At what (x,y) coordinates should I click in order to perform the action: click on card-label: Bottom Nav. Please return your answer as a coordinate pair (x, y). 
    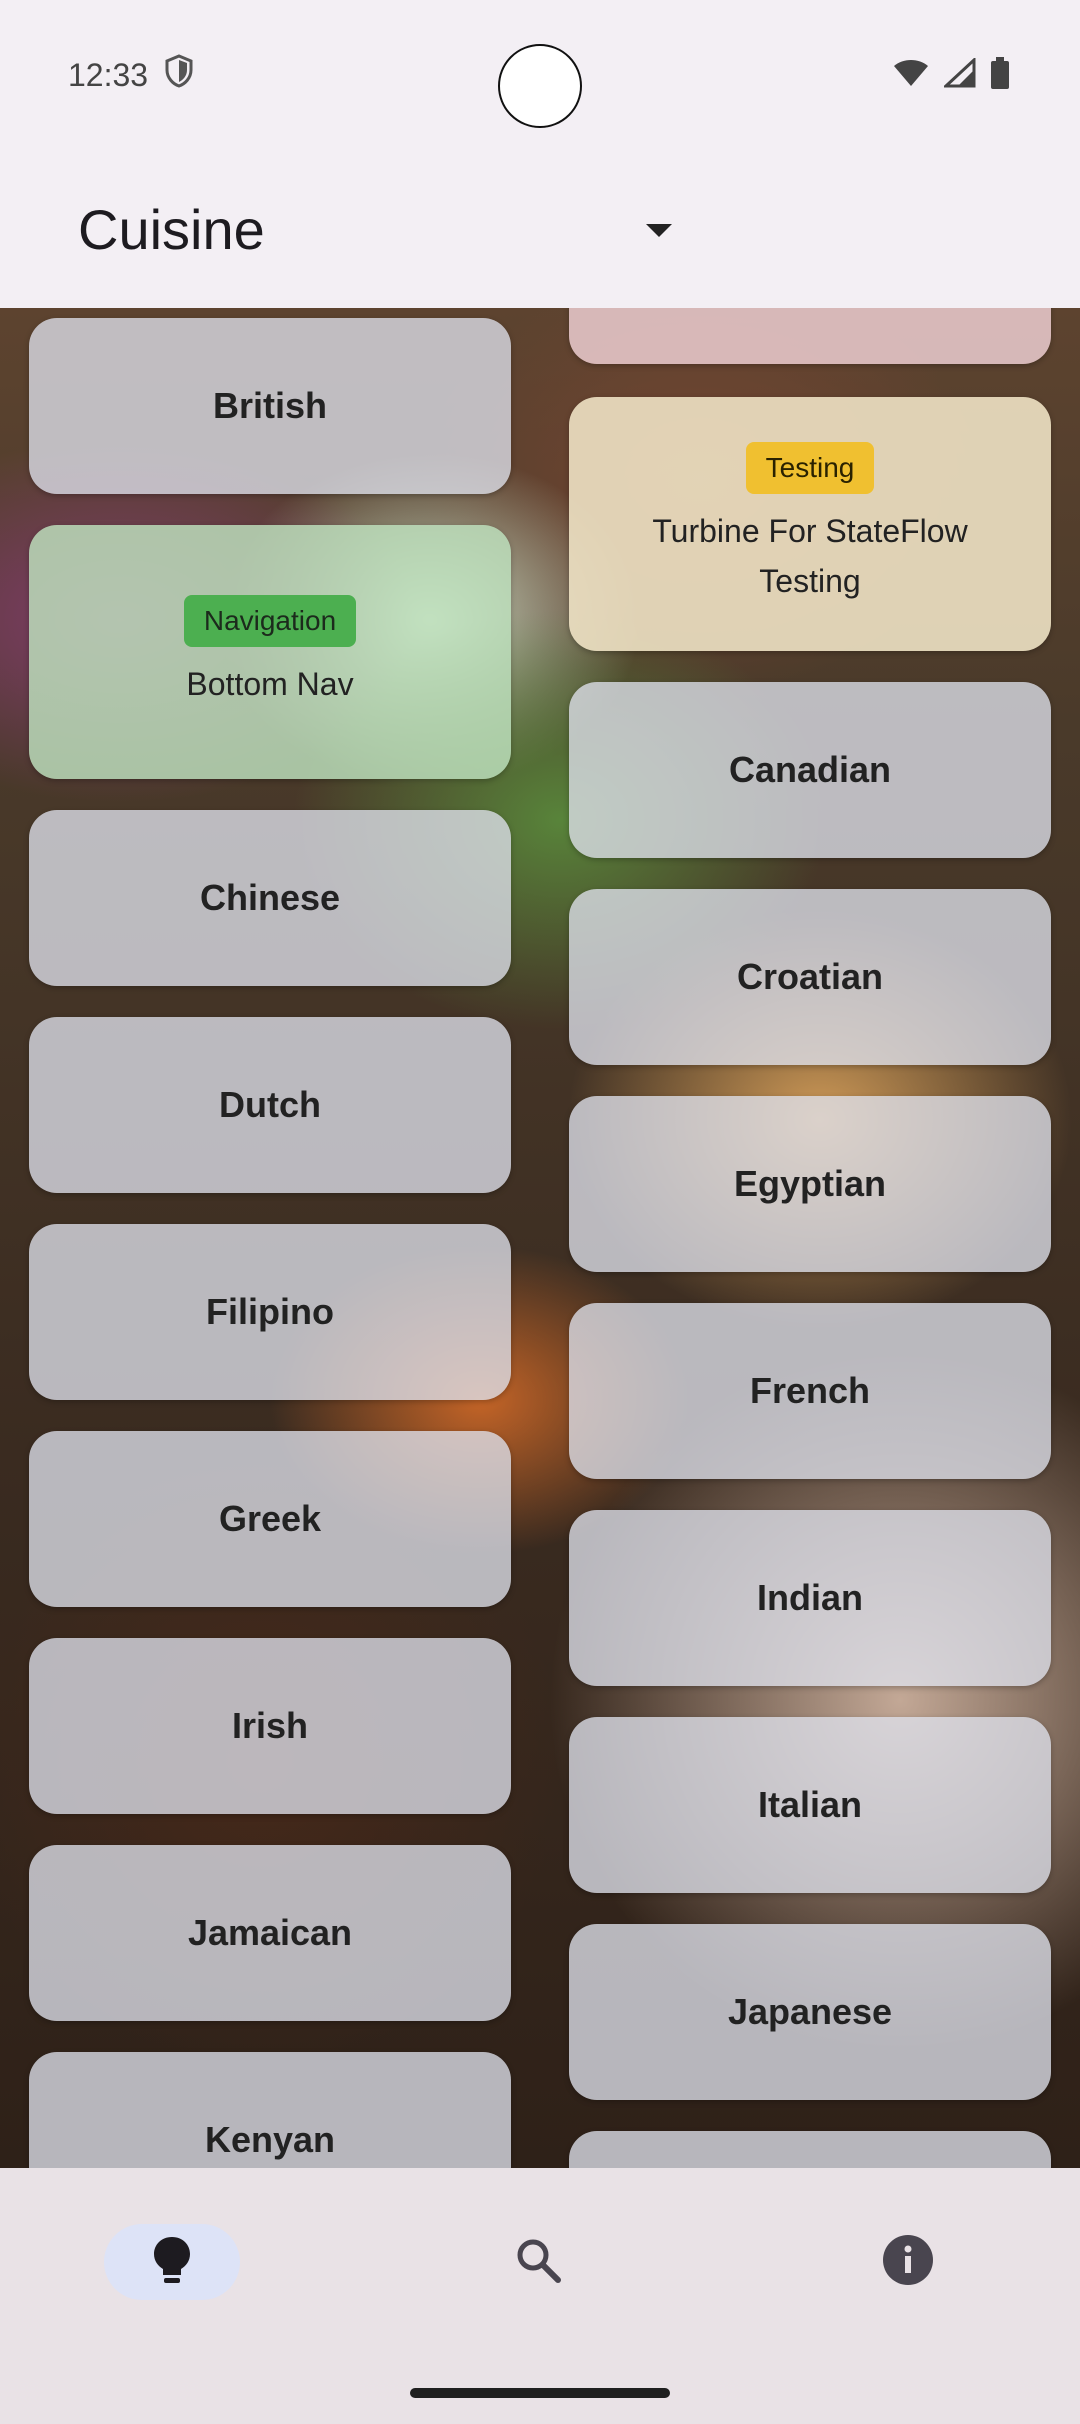
    Looking at the image, I should click on (270, 684).